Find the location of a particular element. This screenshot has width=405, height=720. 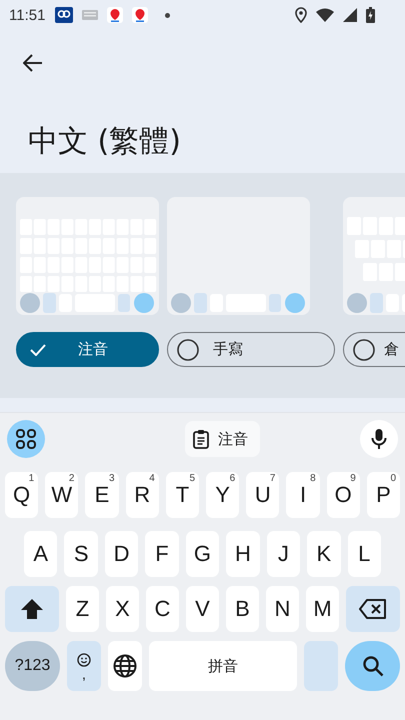

globe-icon is located at coordinates (125, 666).